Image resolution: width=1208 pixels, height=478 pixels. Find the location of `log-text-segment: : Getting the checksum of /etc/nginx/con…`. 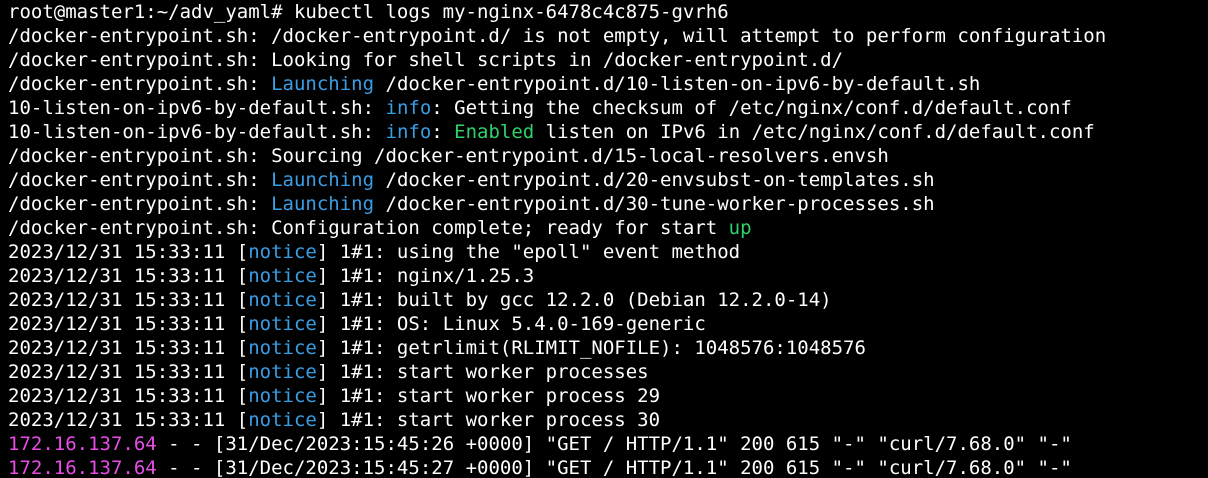

log-text-segment: : Getting the checksum of /etc/nginx/con… is located at coordinates (751, 108).